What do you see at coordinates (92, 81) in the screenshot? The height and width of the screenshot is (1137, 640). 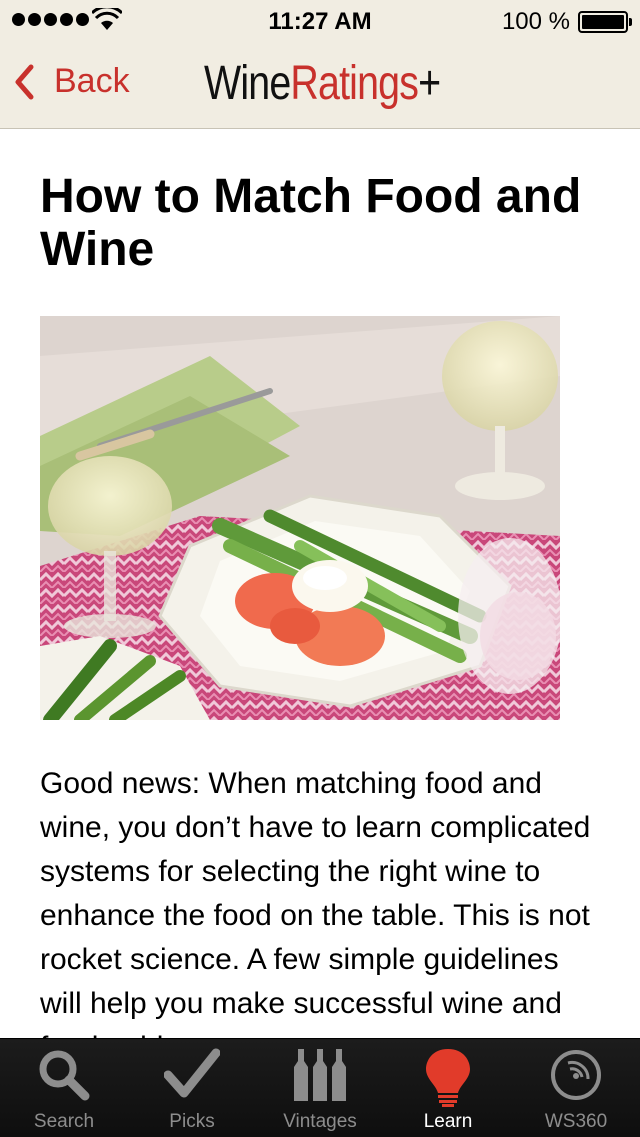 I see `back-label: Back` at bounding box center [92, 81].